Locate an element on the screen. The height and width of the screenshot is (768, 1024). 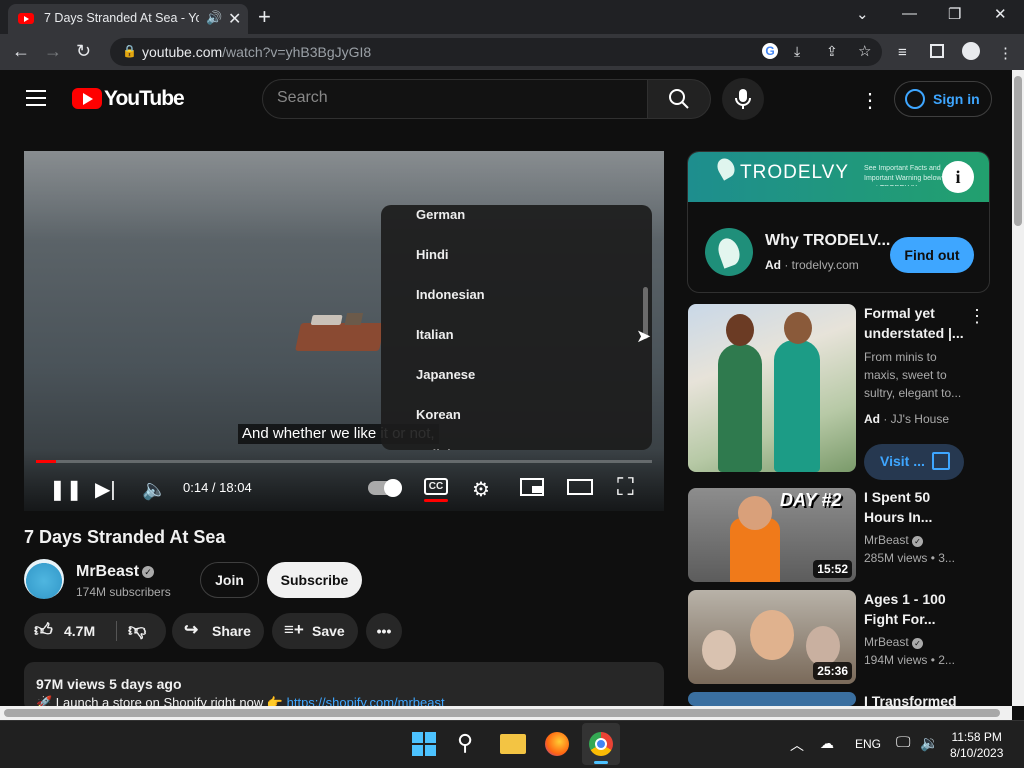
theater-mode-icon is located at coordinates (580, 487).